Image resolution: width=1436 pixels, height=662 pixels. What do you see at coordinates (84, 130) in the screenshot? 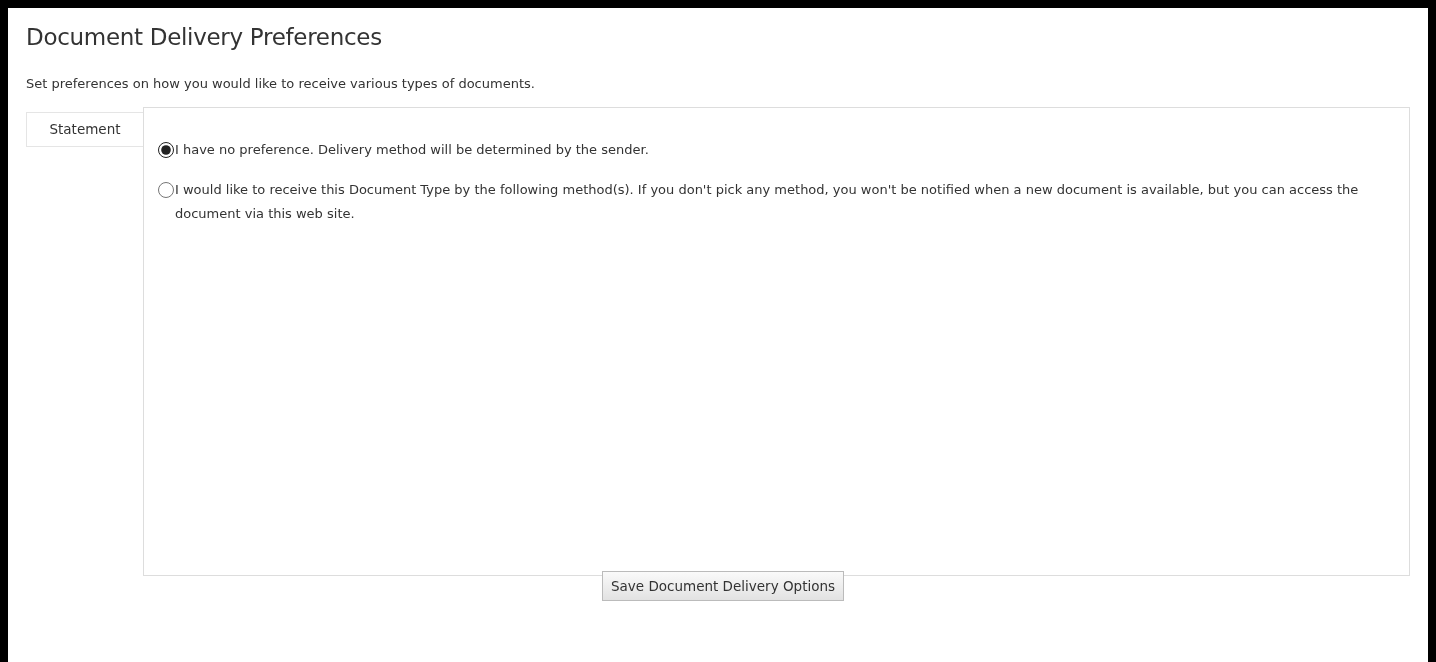
I see `tab: Statement` at bounding box center [84, 130].